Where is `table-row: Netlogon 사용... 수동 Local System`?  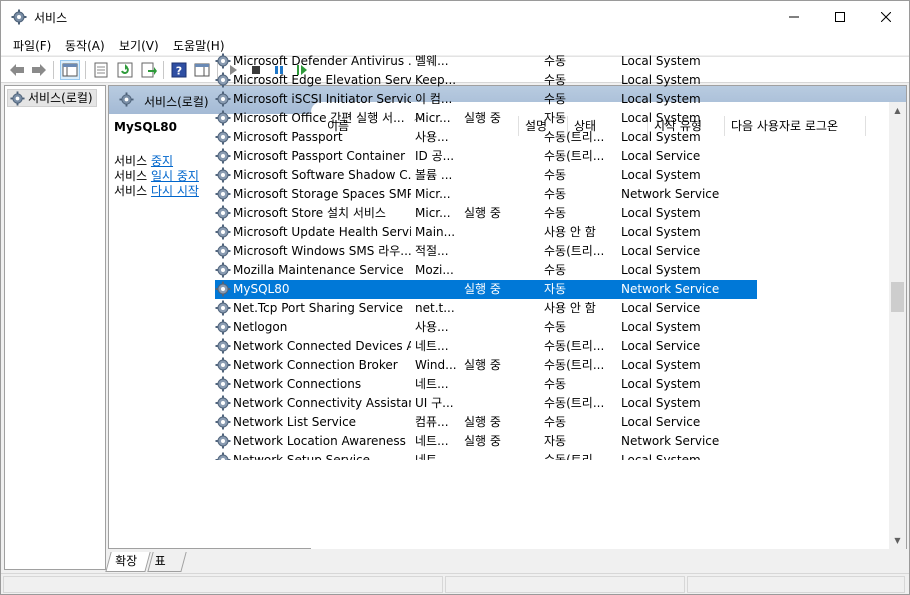 table-row: Netlogon 사용... 수동 Local System is located at coordinates (486, 327).